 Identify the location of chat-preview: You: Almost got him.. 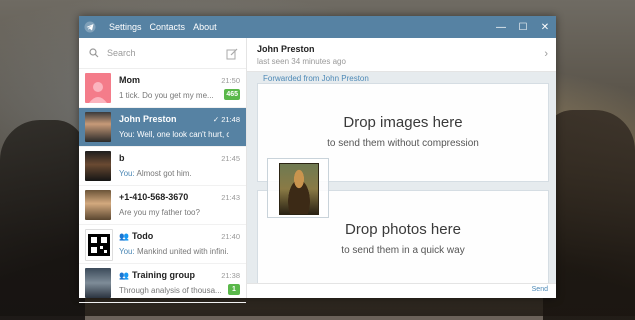
(155, 173).